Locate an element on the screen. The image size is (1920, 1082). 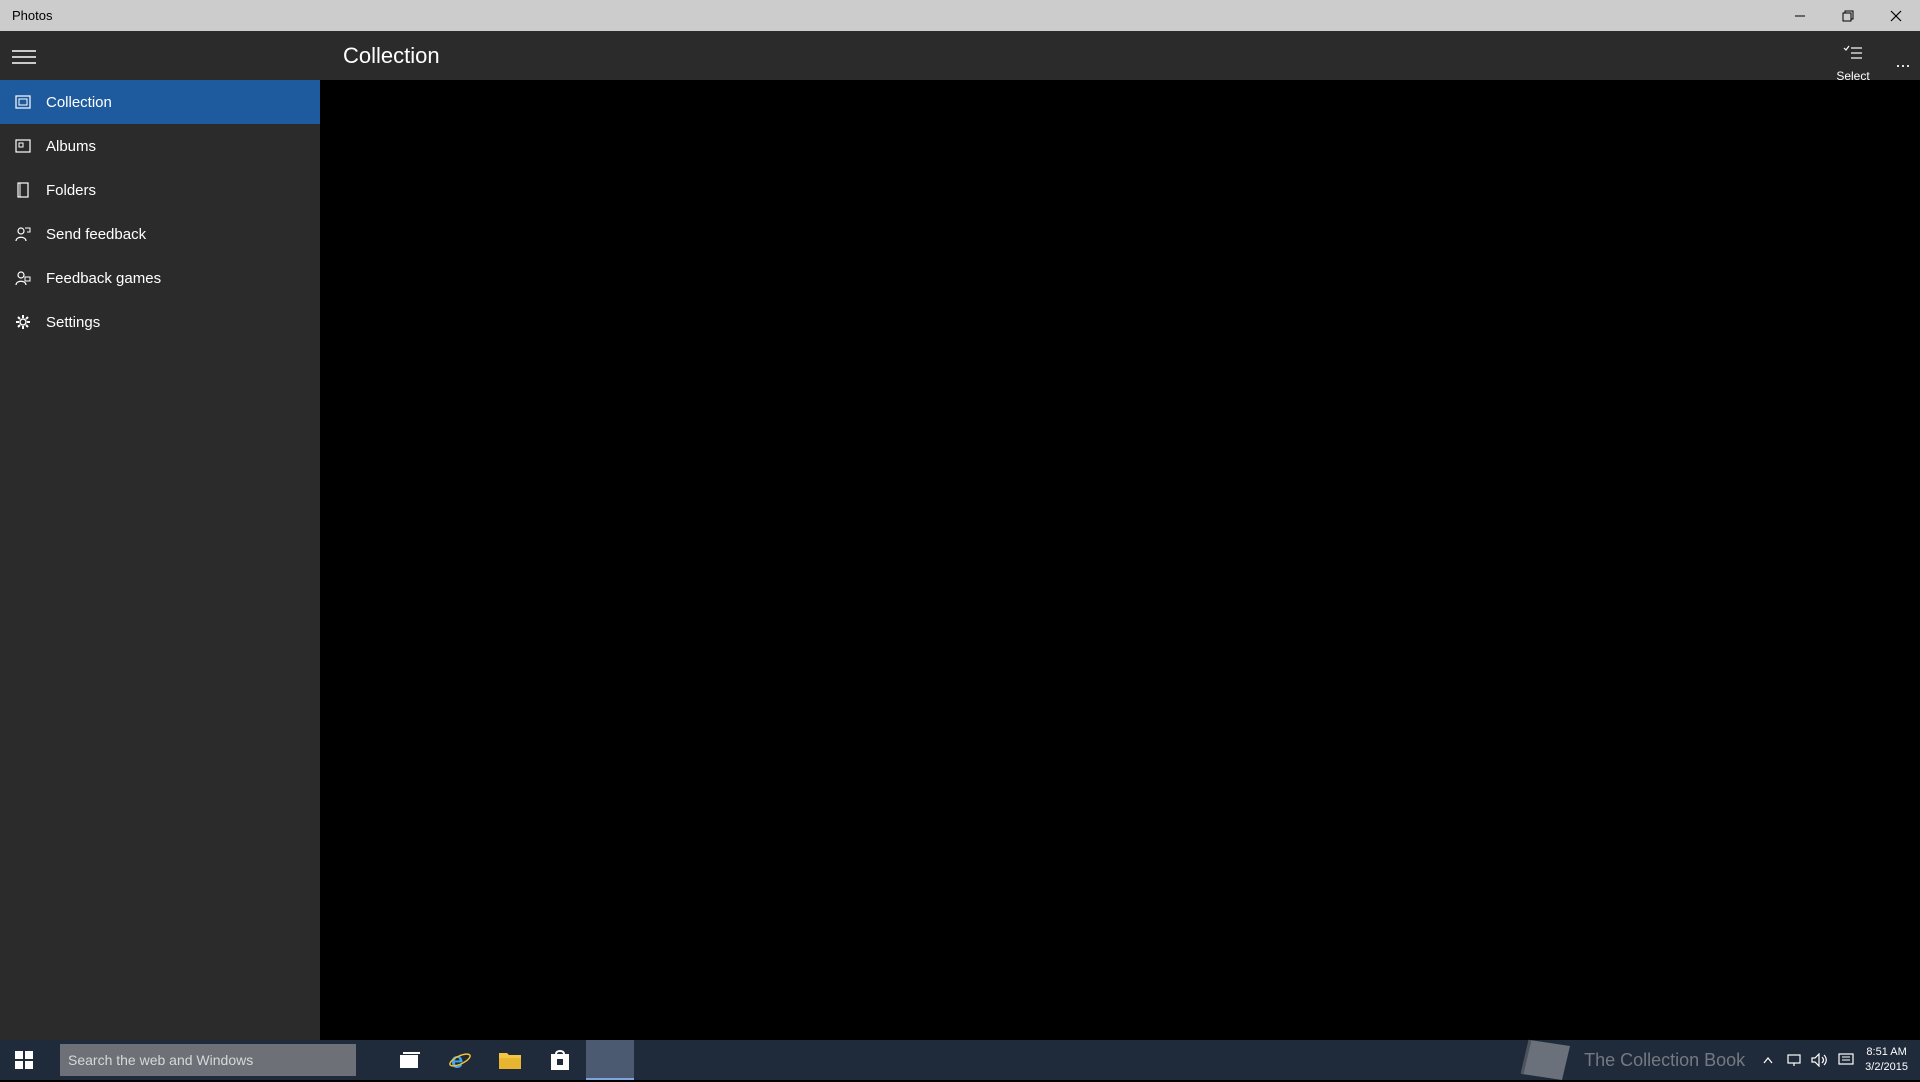
network-button is located at coordinates (1794, 1060).